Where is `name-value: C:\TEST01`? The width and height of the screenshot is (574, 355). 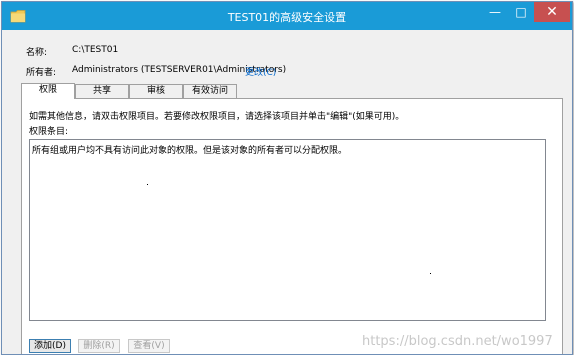 name-value: C:\TEST01 is located at coordinates (95, 50).